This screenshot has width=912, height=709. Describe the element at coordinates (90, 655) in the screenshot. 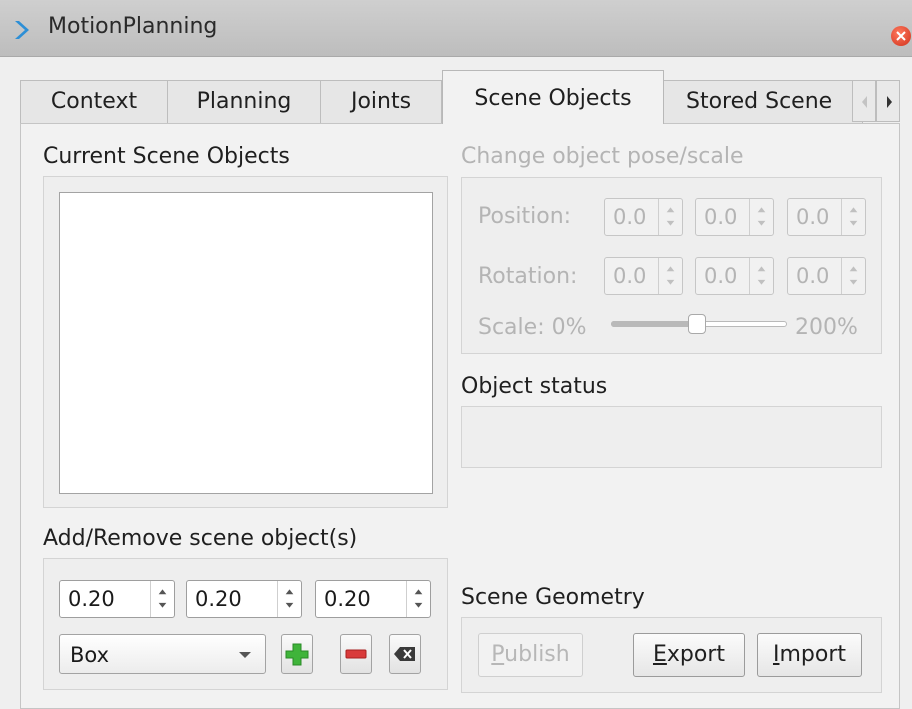

I see `shape-value: Box` at that location.